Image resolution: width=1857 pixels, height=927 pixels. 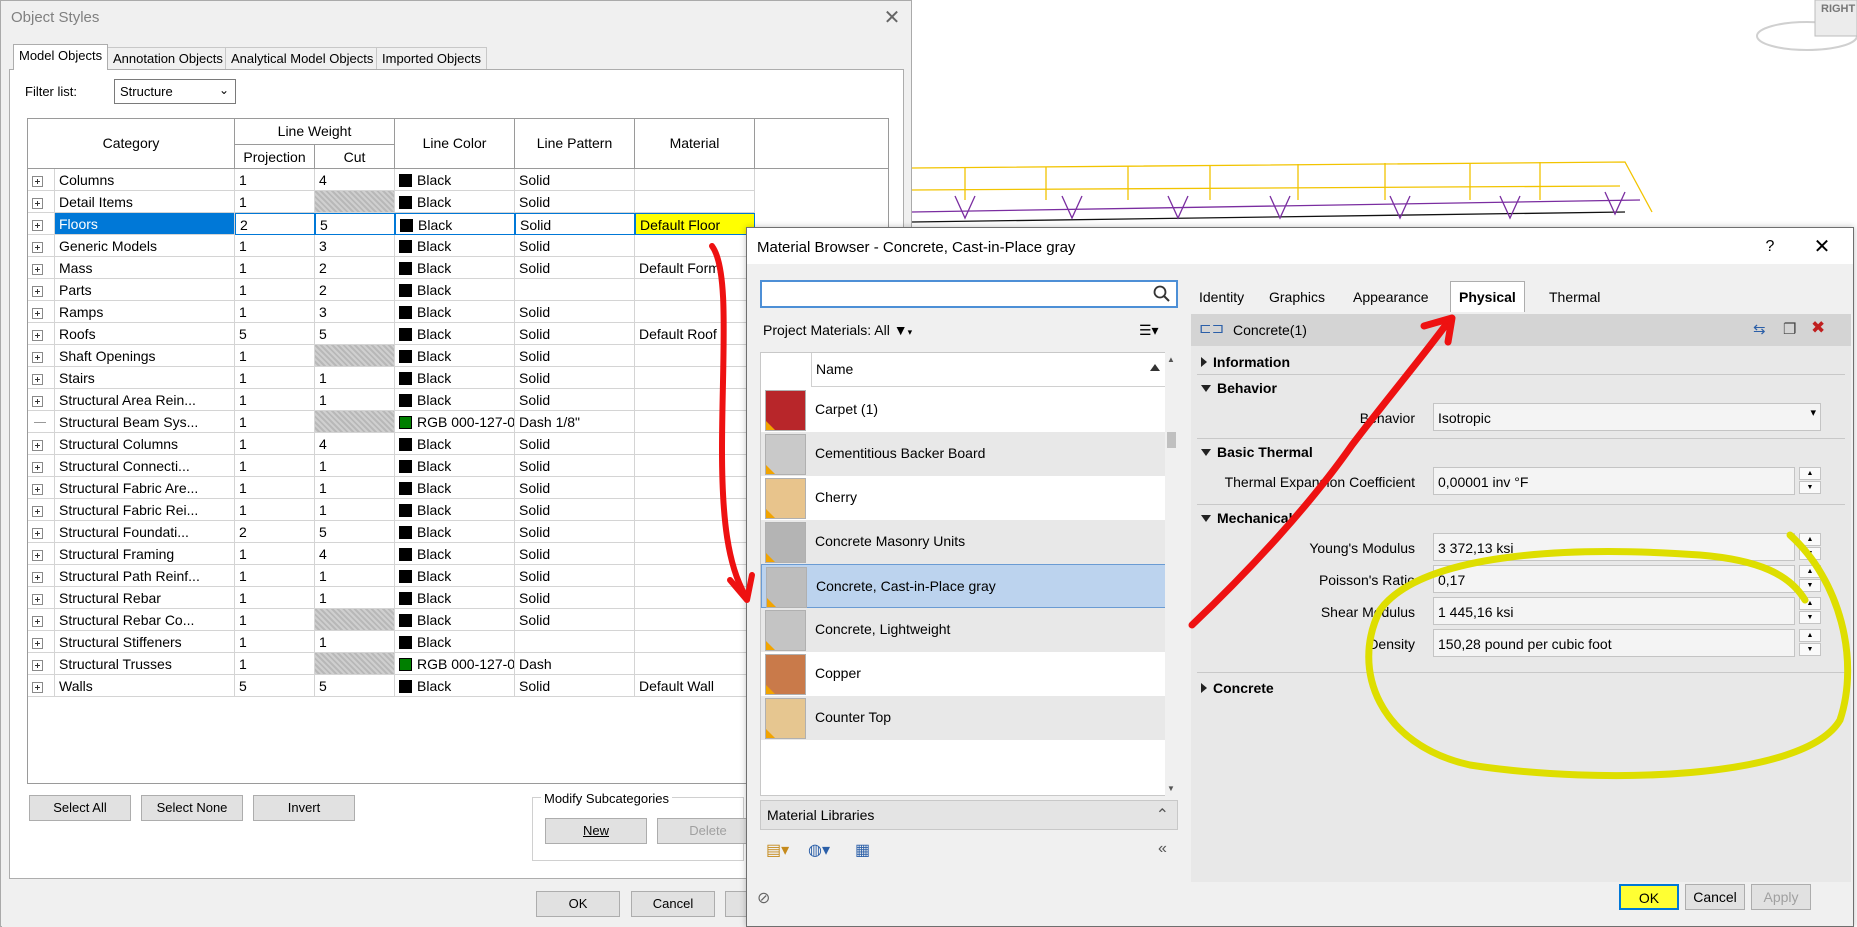 What do you see at coordinates (391, 202) in the screenshot?
I see `table-row: Detail Items 1 Black Solid` at bounding box center [391, 202].